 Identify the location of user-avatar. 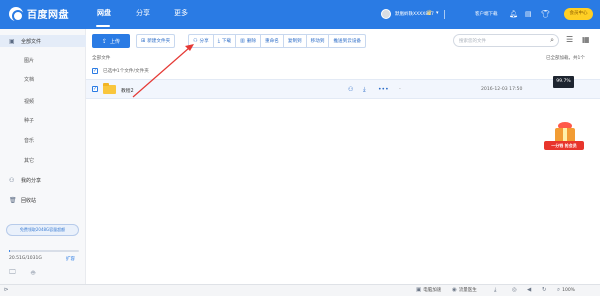
(386, 14).